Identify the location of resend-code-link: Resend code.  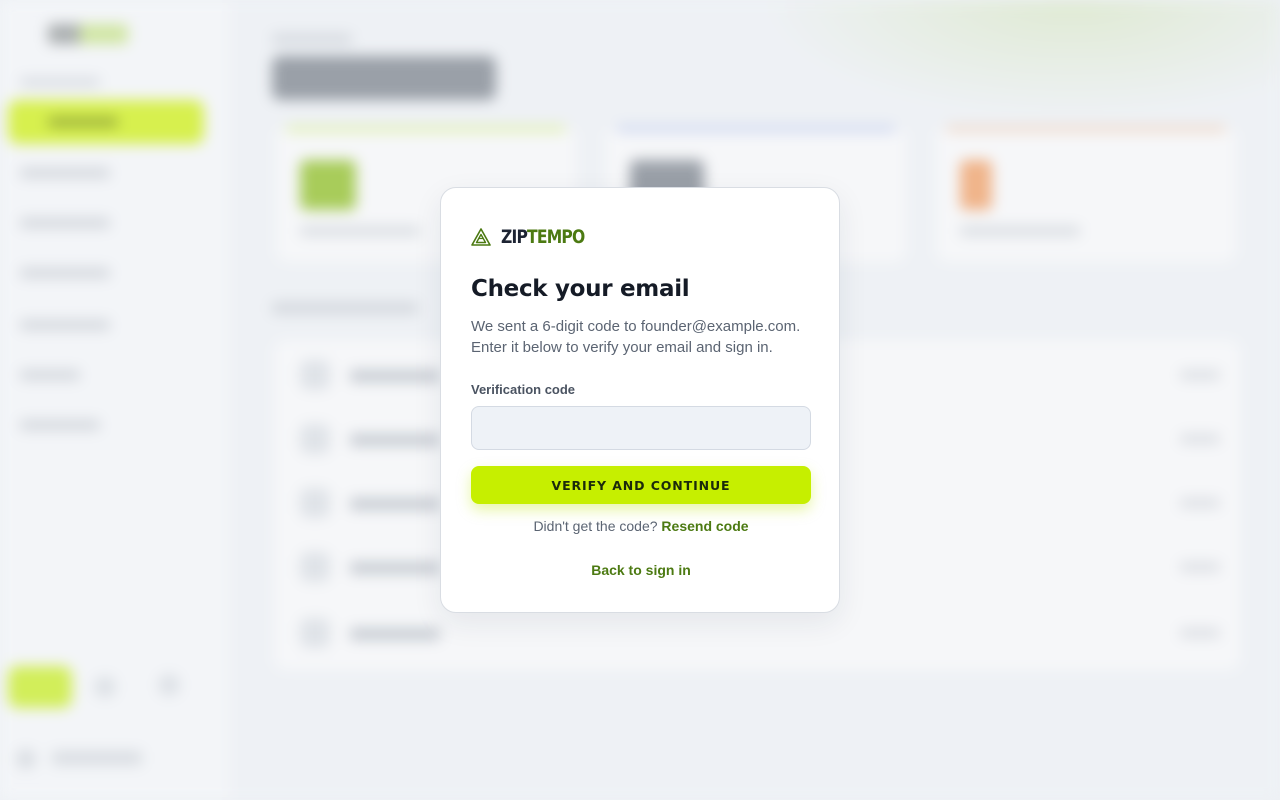
(704, 526).